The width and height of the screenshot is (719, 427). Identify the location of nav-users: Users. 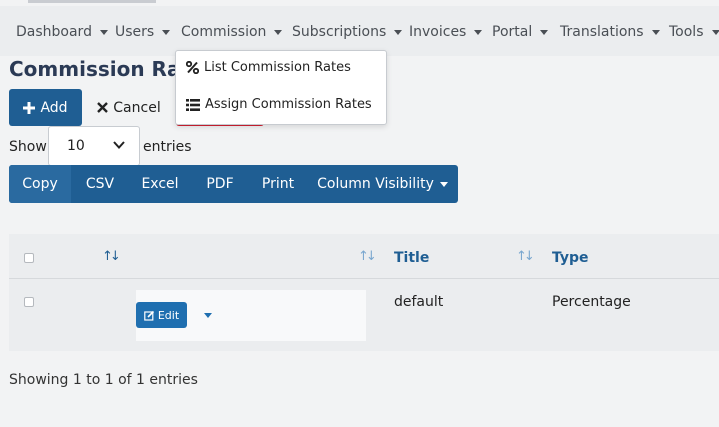
(143, 32).